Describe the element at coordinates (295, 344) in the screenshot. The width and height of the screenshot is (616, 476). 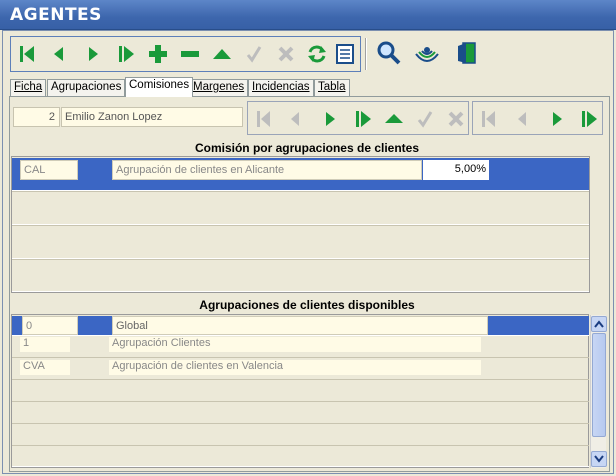
I see `available-description-cell: Agrupación Clientes` at that location.